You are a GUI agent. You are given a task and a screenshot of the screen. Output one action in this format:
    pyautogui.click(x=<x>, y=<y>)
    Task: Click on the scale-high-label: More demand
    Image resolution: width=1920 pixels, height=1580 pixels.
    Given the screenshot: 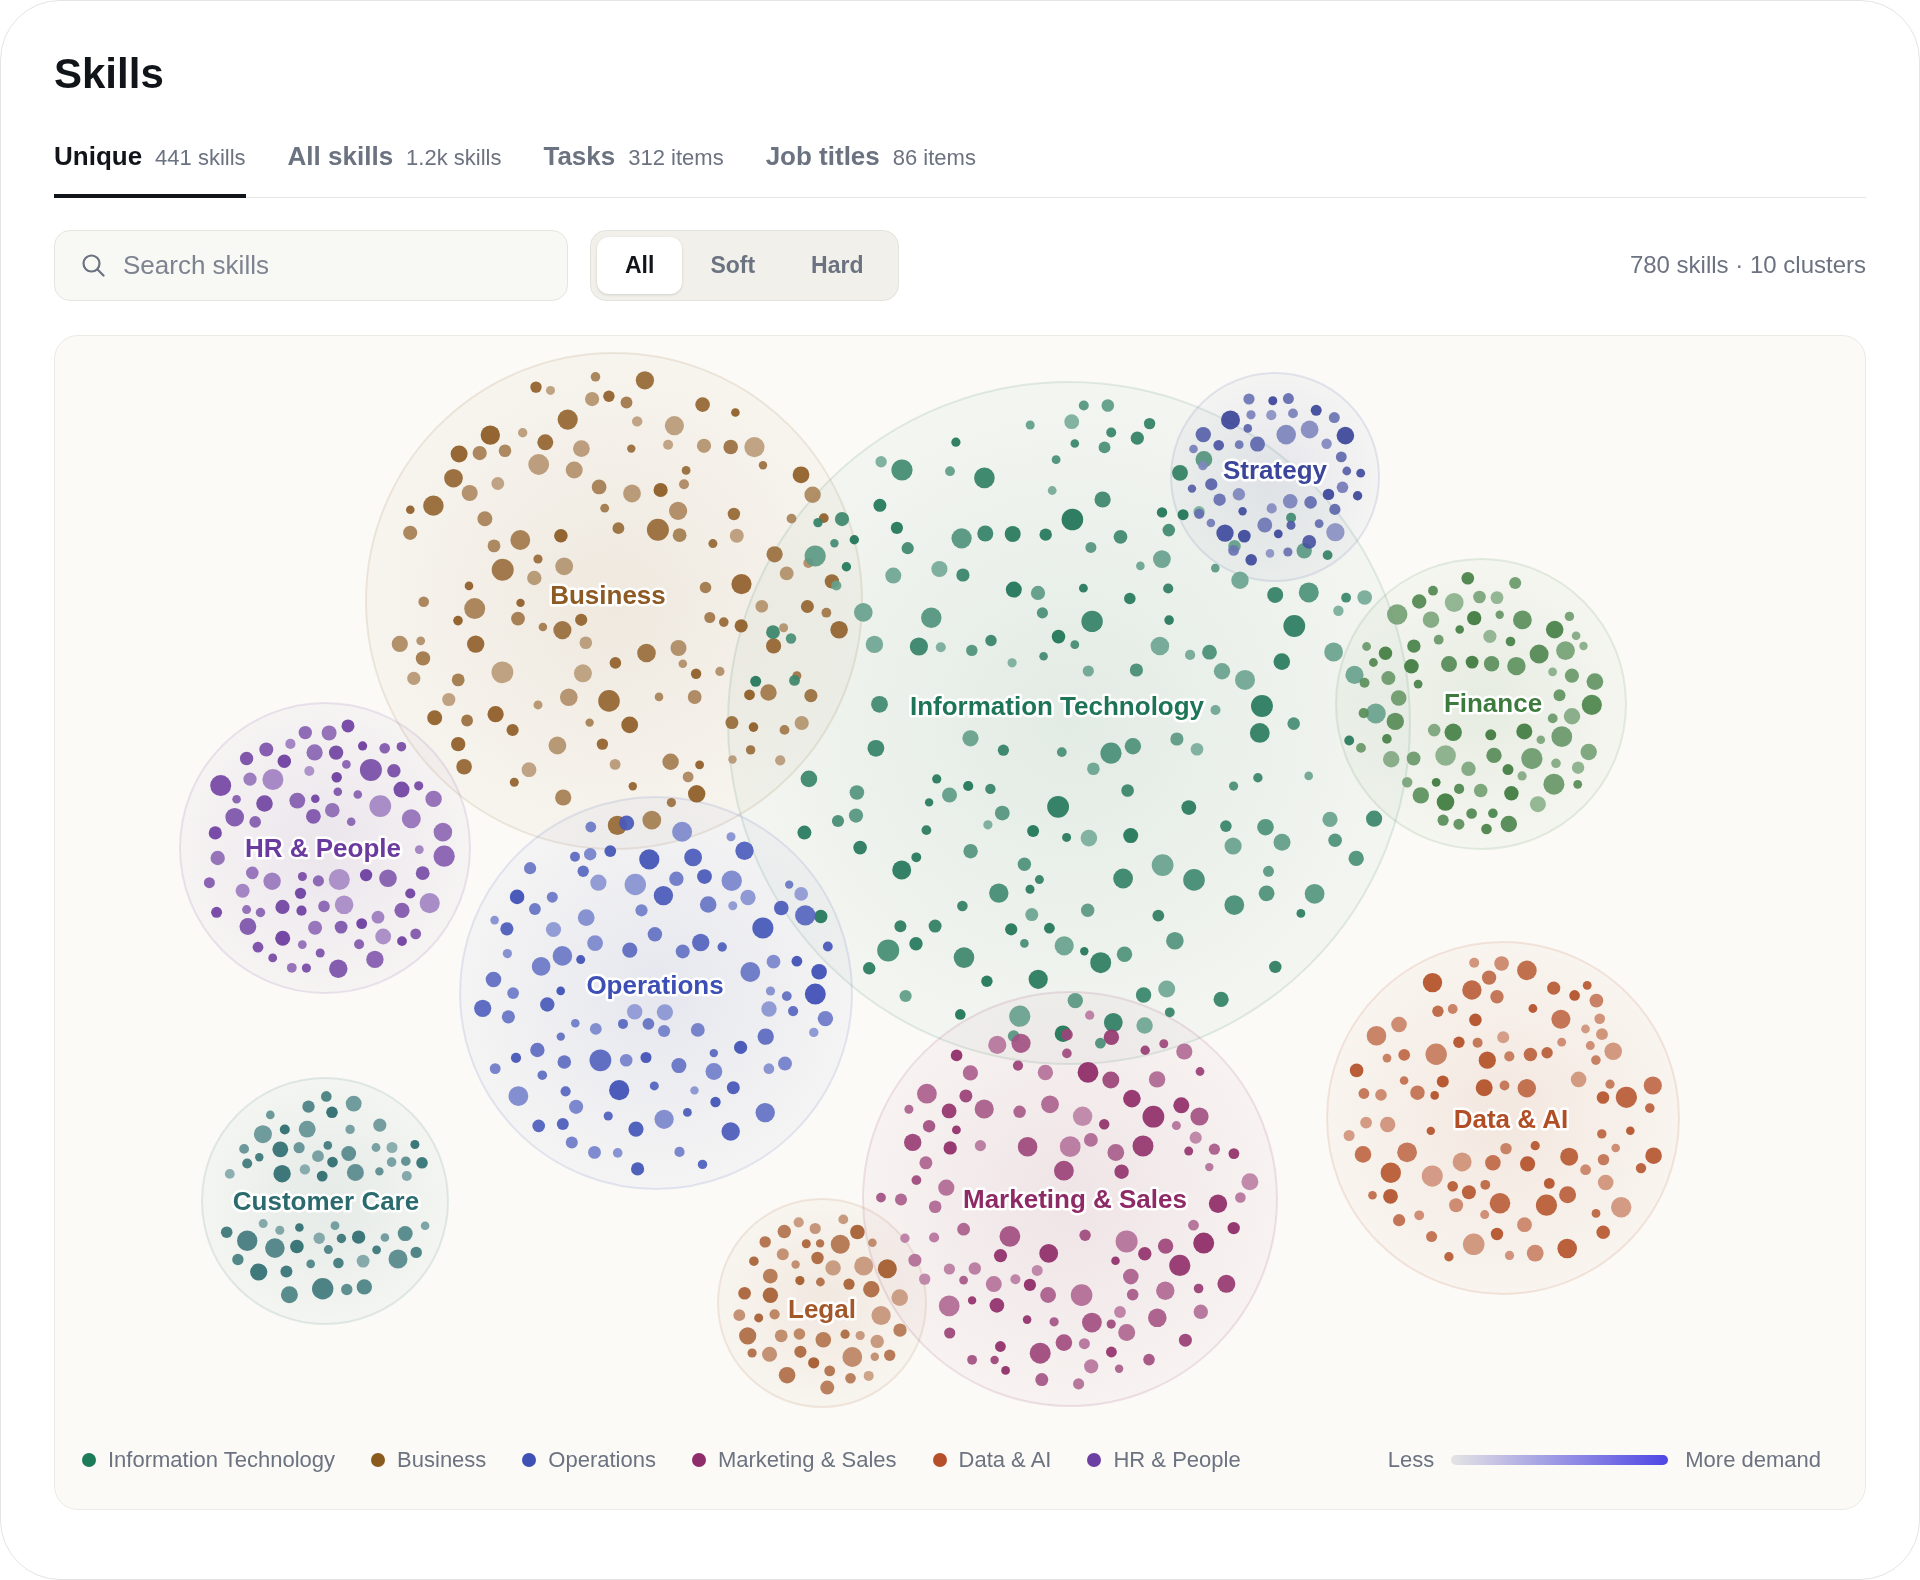 What is the action you would take?
    pyautogui.click(x=1753, y=1459)
    